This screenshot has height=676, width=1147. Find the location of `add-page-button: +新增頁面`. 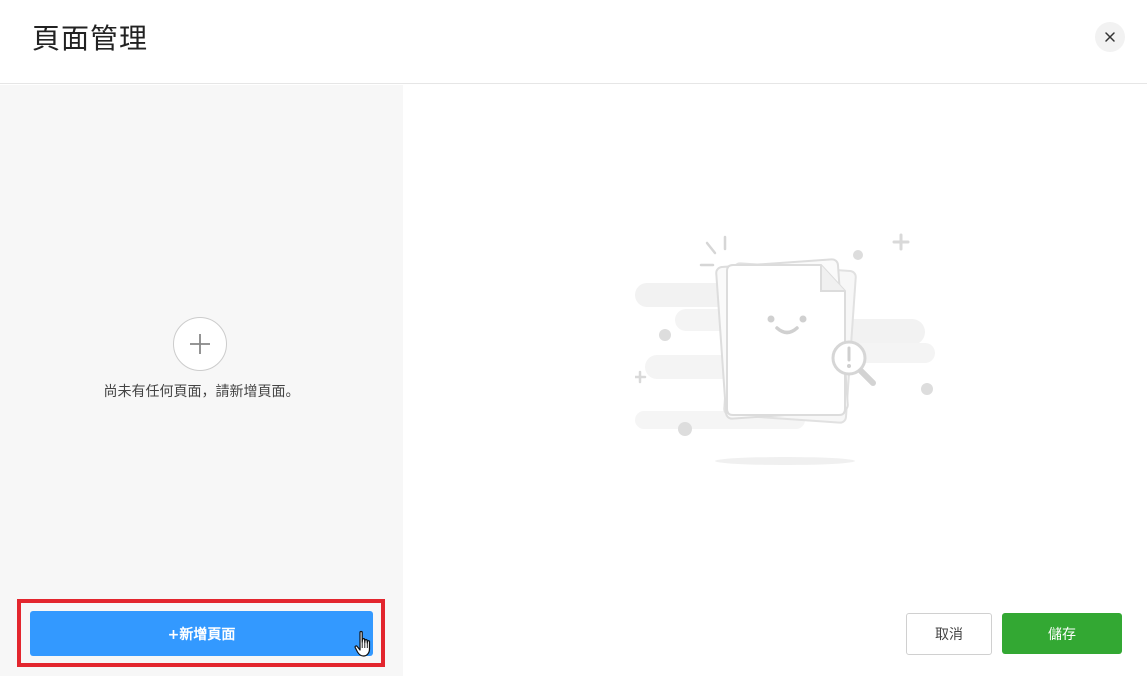

add-page-button: +新增頁面 is located at coordinates (201, 633).